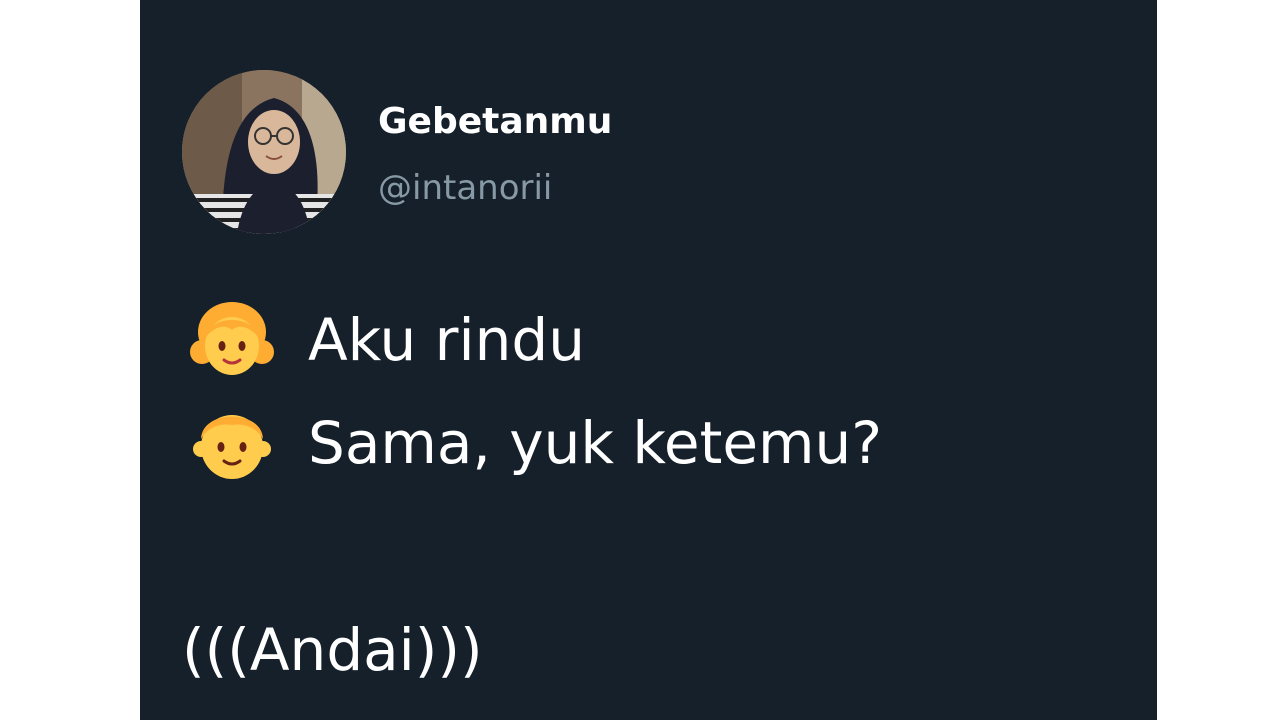 The height and width of the screenshot is (720, 1280). I want to click on user-handle: @intanorii, so click(465, 188).